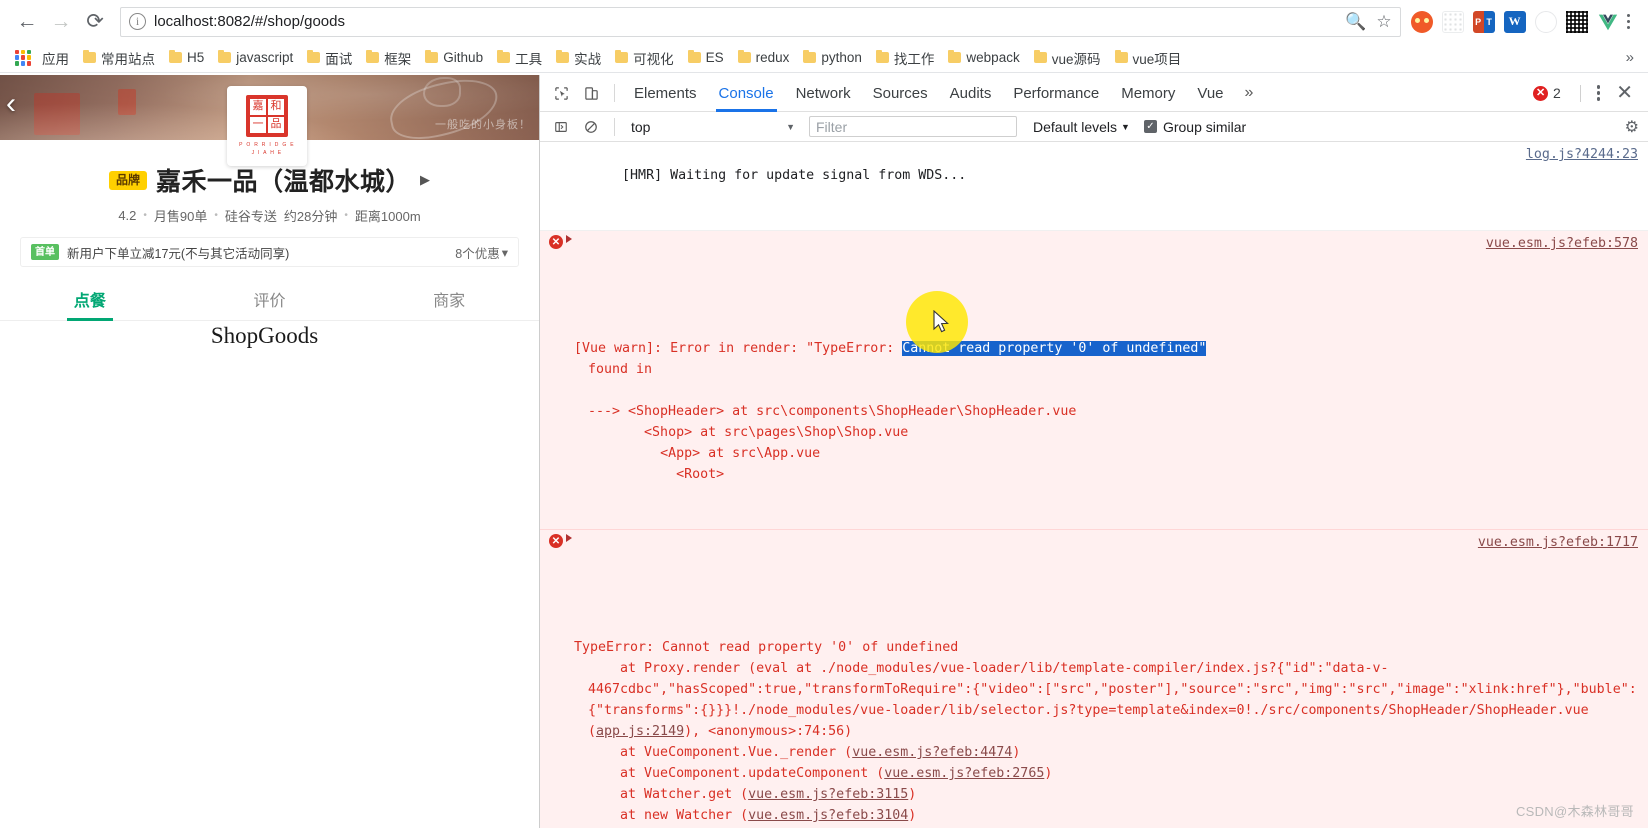 The image size is (1648, 828). What do you see at coordinates (1558, 542) in the screenshot?
I see `message-source-link: vue.esm.js?efeb:1717` at bounding box center [1558, 542].